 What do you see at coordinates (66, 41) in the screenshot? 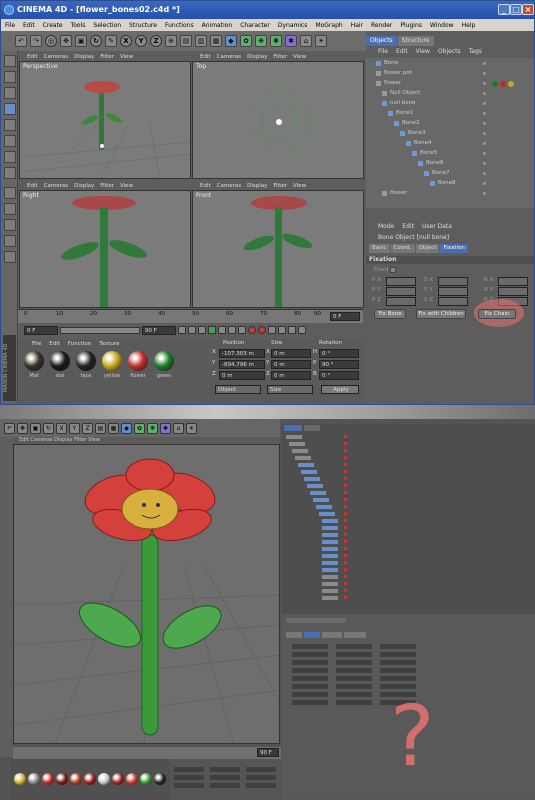
I see `move-icon: ✥` at bounding box center [66, 41].